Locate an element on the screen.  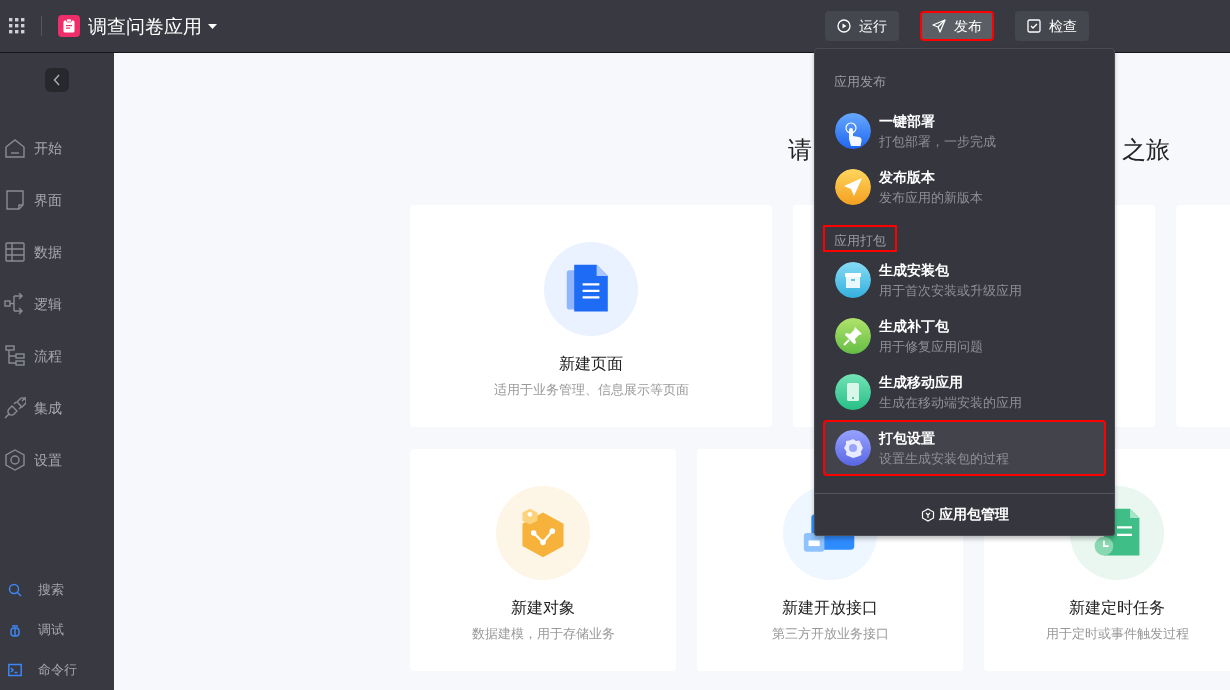
section-label: 应用发布 is located at coordinates (860, 82).